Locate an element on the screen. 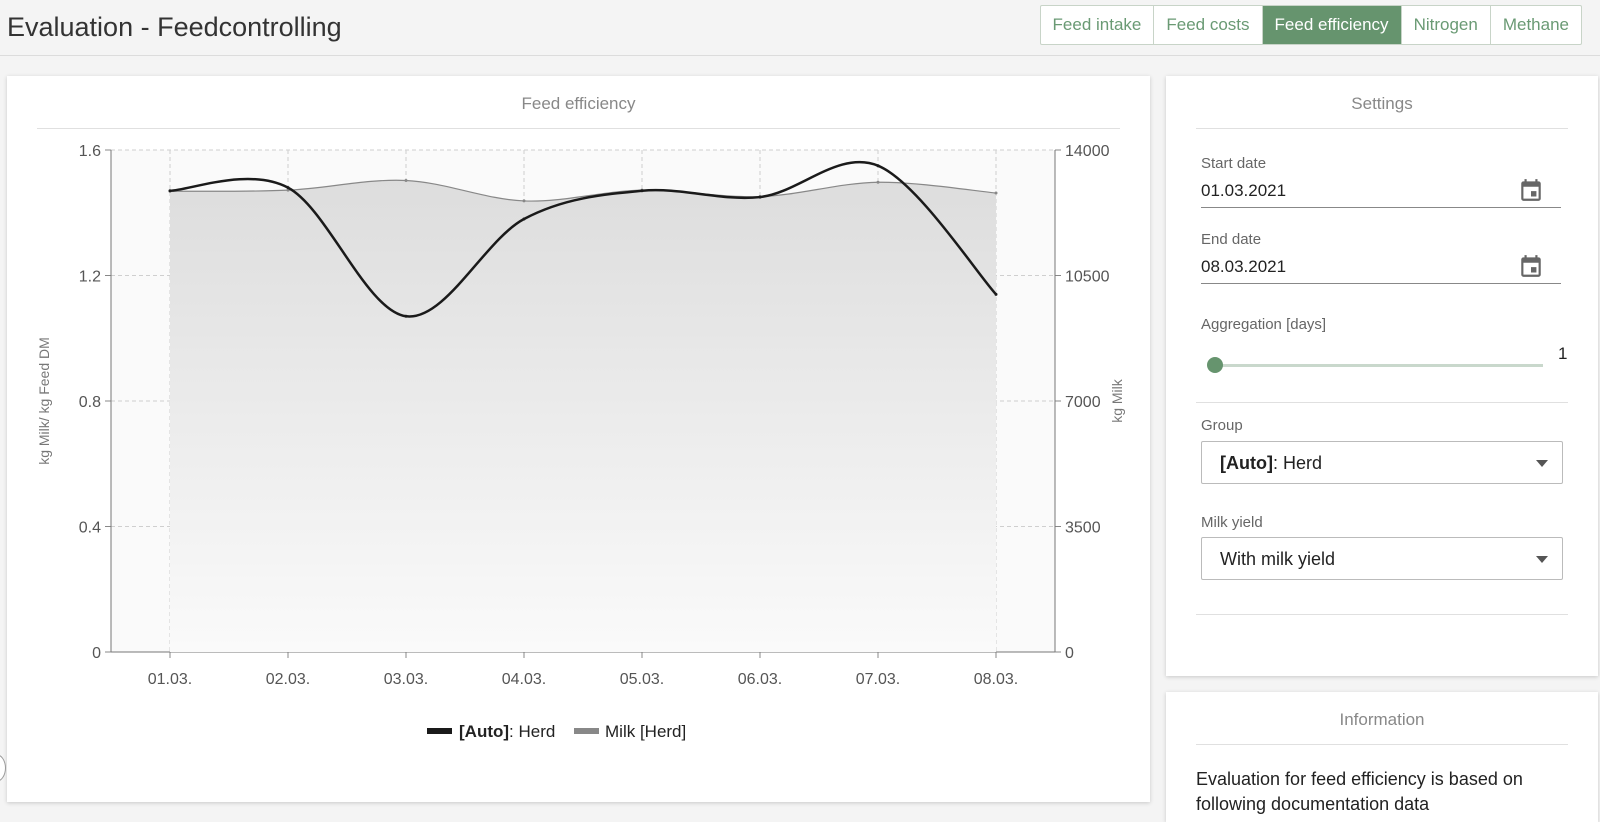  y-tick-label: 0.8 is located at coordinates (90, 402).